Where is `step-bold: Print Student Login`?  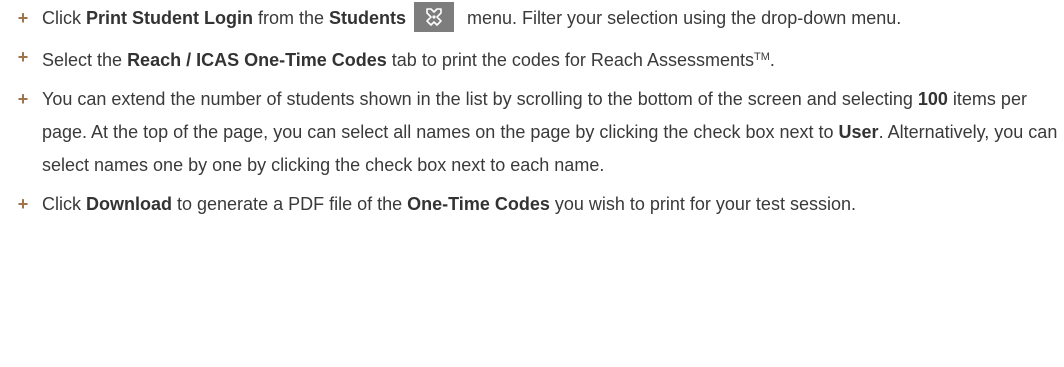 step-bold: Print Student Login is located at coordinates (169, 18).